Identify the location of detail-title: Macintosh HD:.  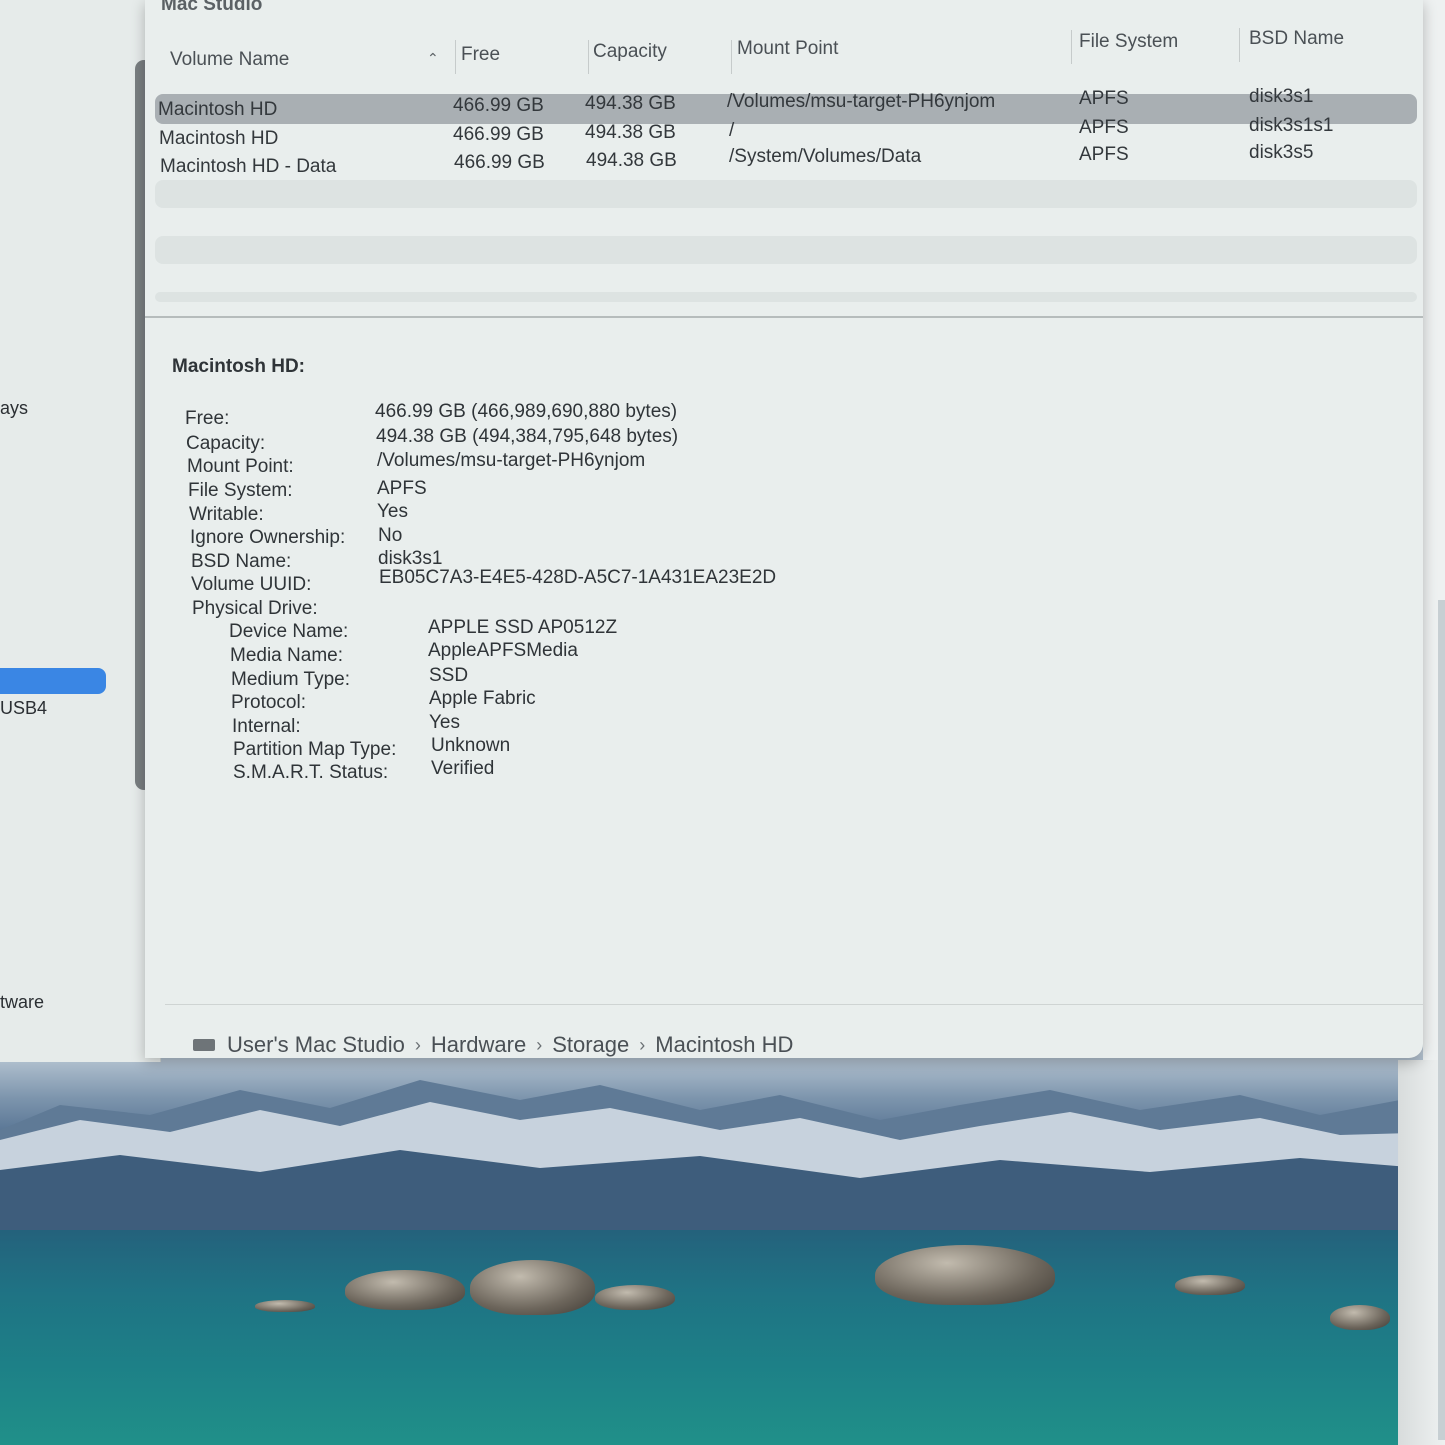
(238, 366).